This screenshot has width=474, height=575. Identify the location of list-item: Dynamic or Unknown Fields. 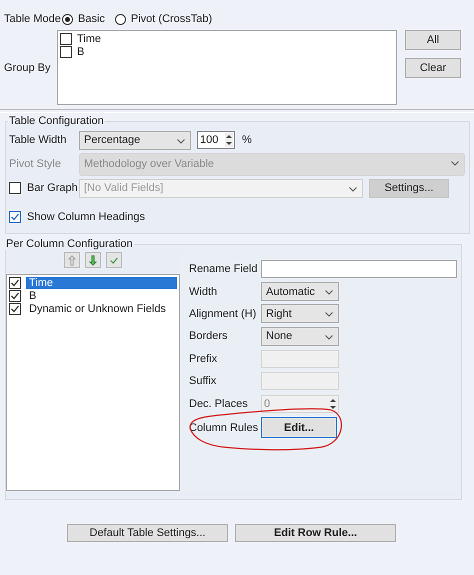
(101, 308).